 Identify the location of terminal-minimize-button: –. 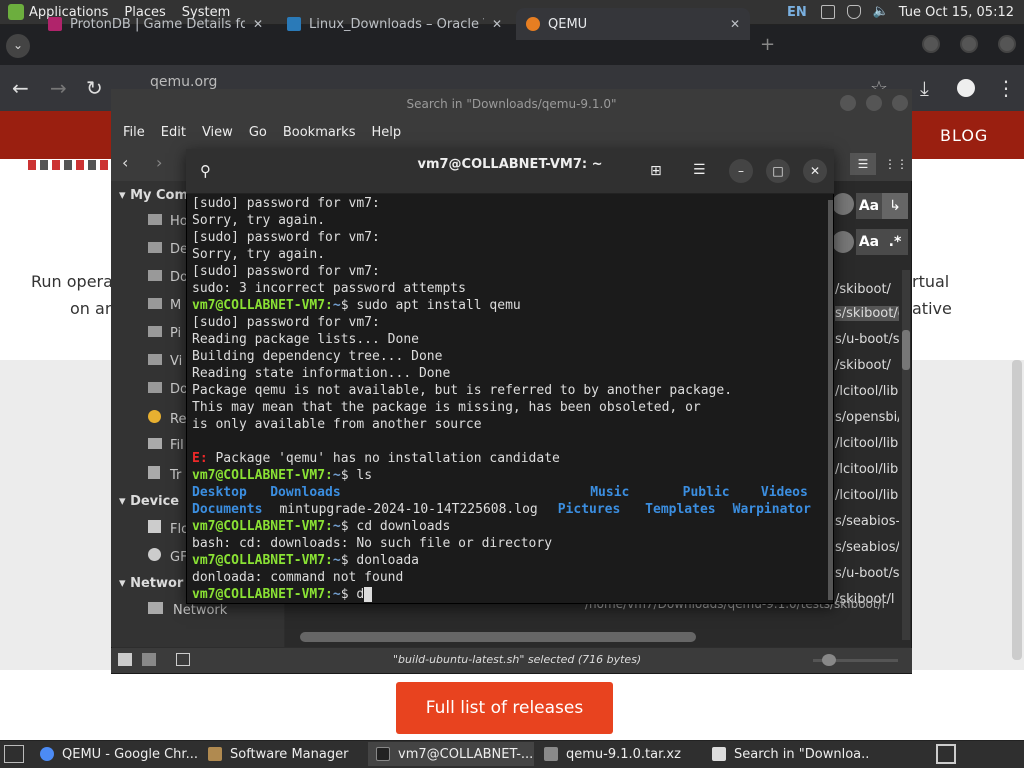
(741, 171).